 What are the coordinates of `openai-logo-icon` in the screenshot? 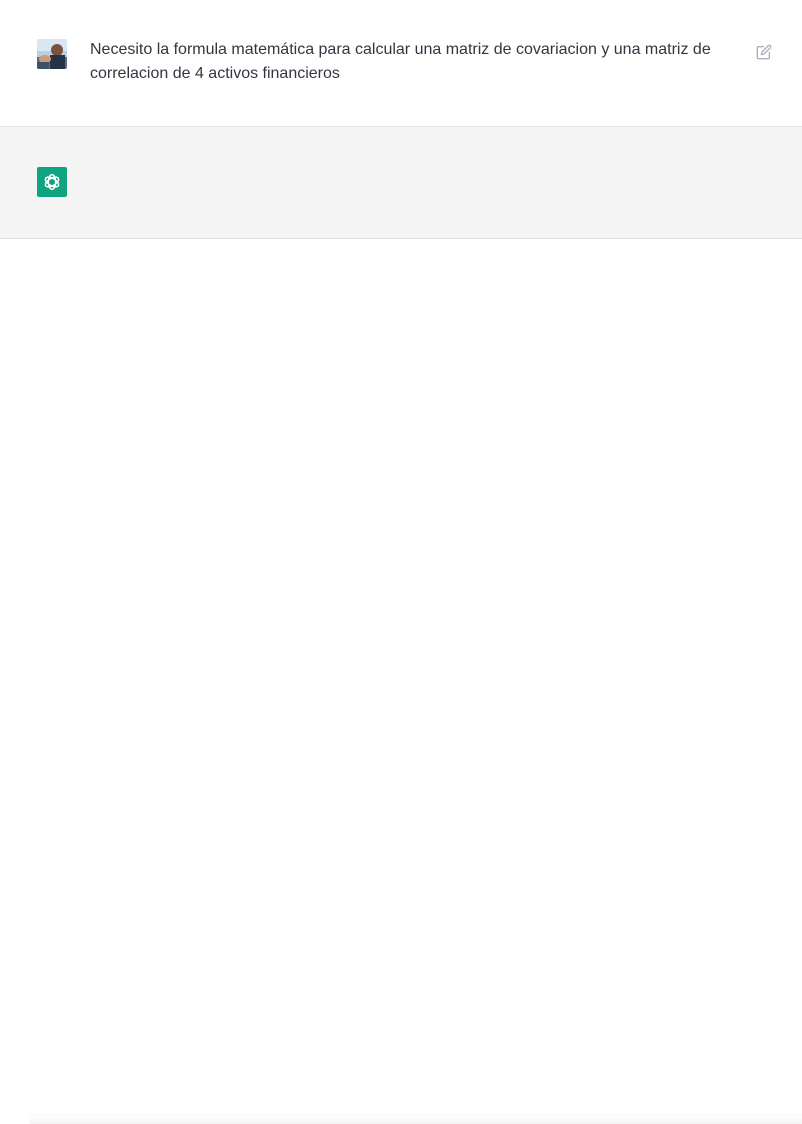 It's located at (52, 182).